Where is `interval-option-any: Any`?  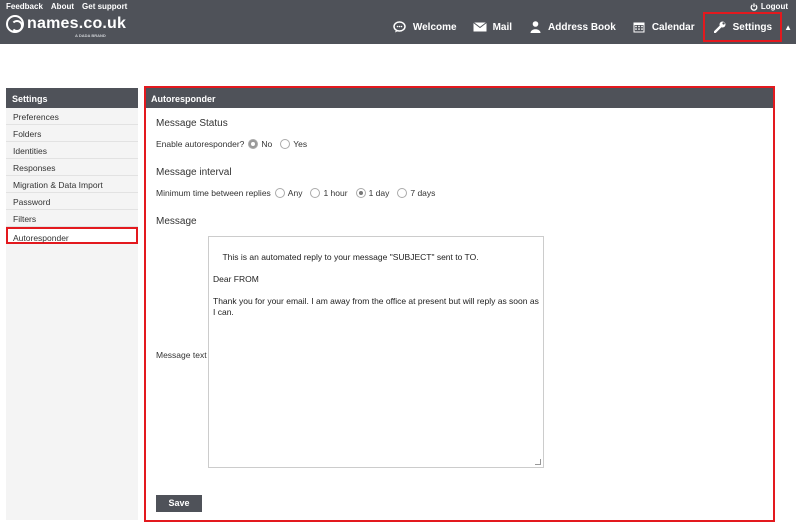
interval-option-any: Any is located at coordinates (288, 193).